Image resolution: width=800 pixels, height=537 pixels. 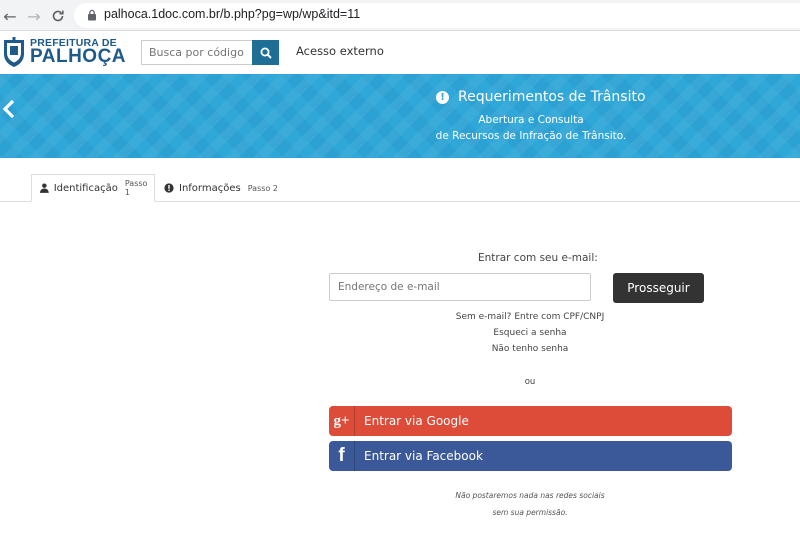 I want to click on email-label: Entrar com seu e-mail:, so click(x=538, y=258).